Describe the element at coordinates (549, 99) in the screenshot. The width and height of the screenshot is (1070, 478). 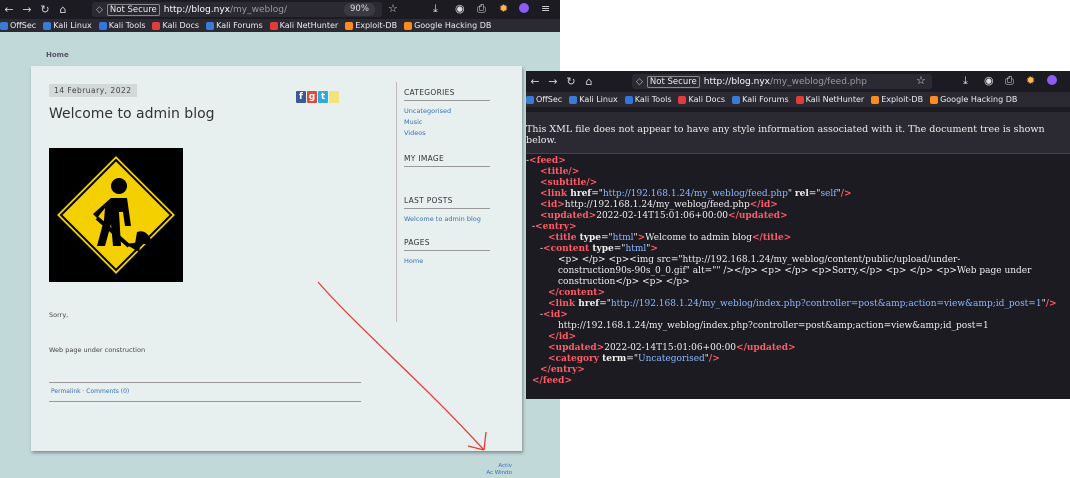
I see `bookmark-label: OffSec` at that location.